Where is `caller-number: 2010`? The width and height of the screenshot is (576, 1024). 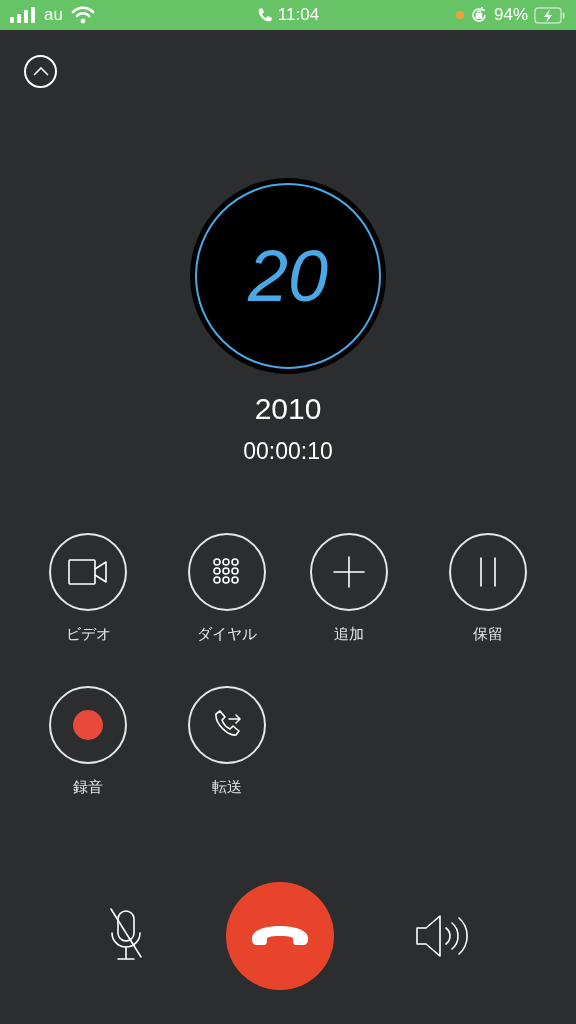
caller-number: 2010 is located at coordinates (288, 409).